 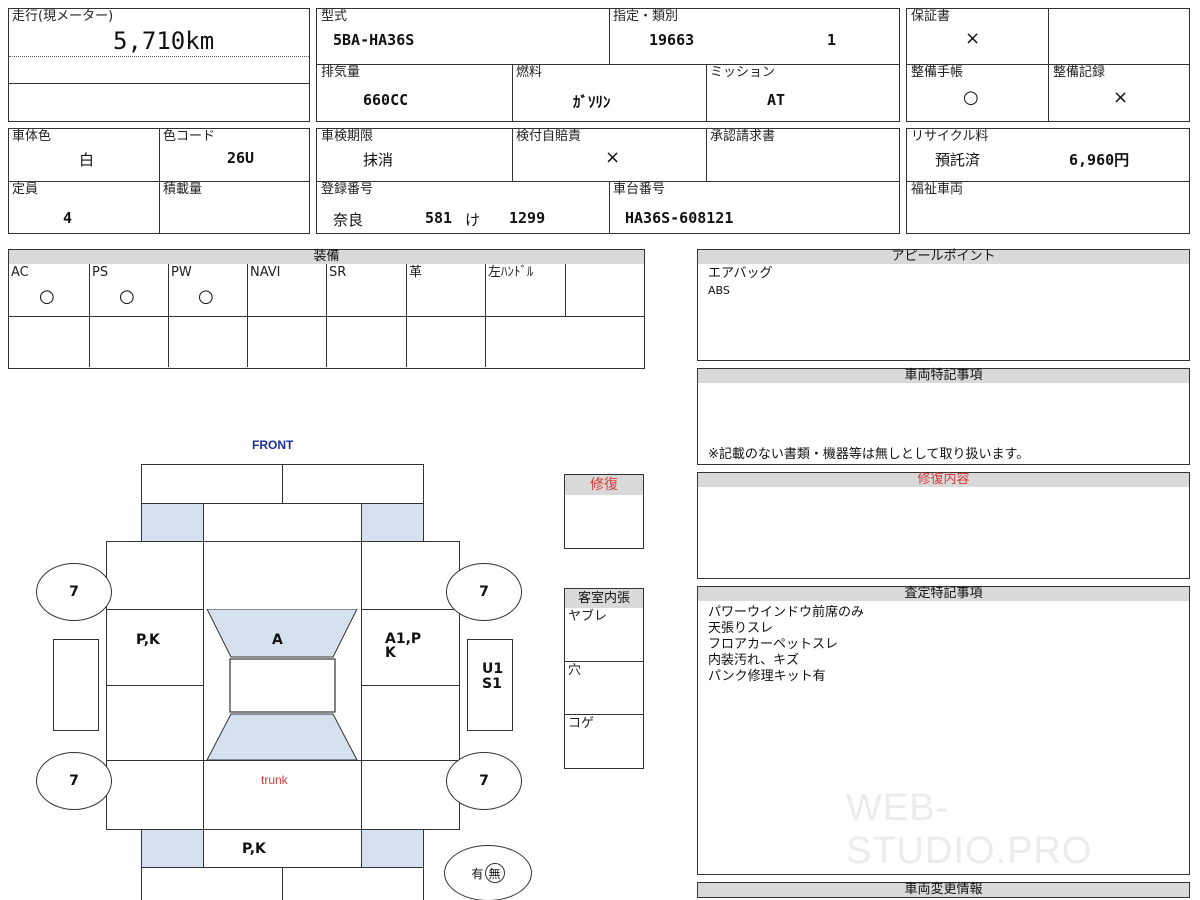 What do you see at coordinates (971, 97) in the screenshot?
I see `maint-book-value: ○` at bounding box center [971, 97].